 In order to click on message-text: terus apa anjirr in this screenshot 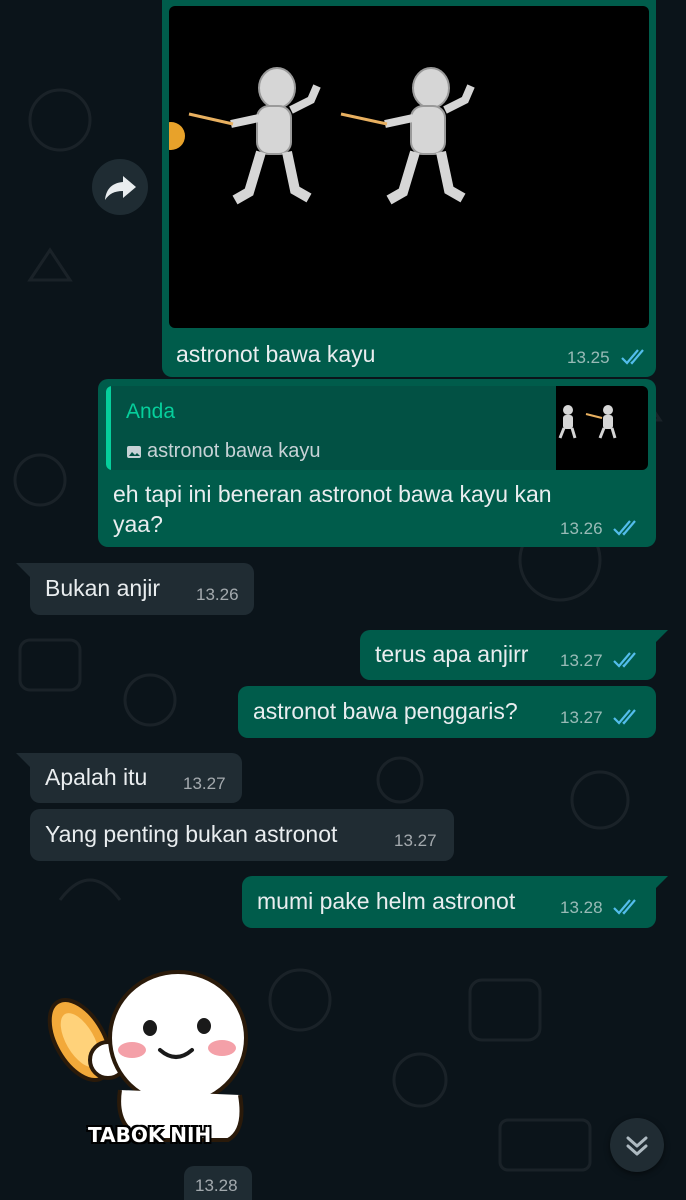, I will do `click(452, 654)`.